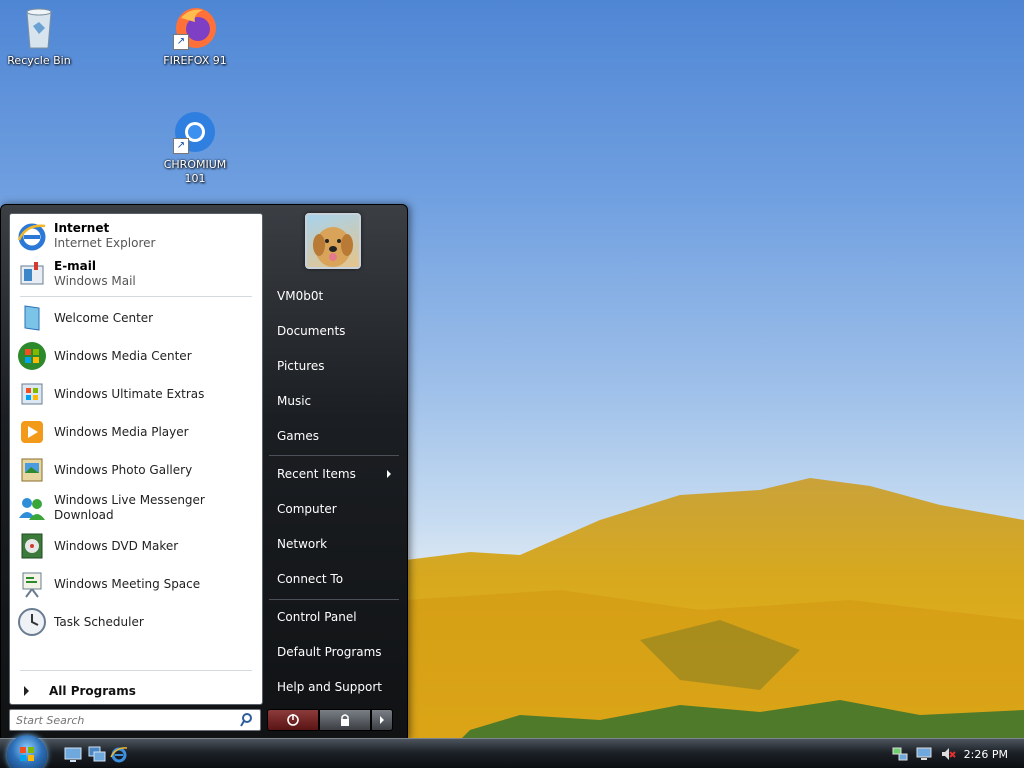  I want to click on default-programs-label: Default Programs, so click(329, 652).